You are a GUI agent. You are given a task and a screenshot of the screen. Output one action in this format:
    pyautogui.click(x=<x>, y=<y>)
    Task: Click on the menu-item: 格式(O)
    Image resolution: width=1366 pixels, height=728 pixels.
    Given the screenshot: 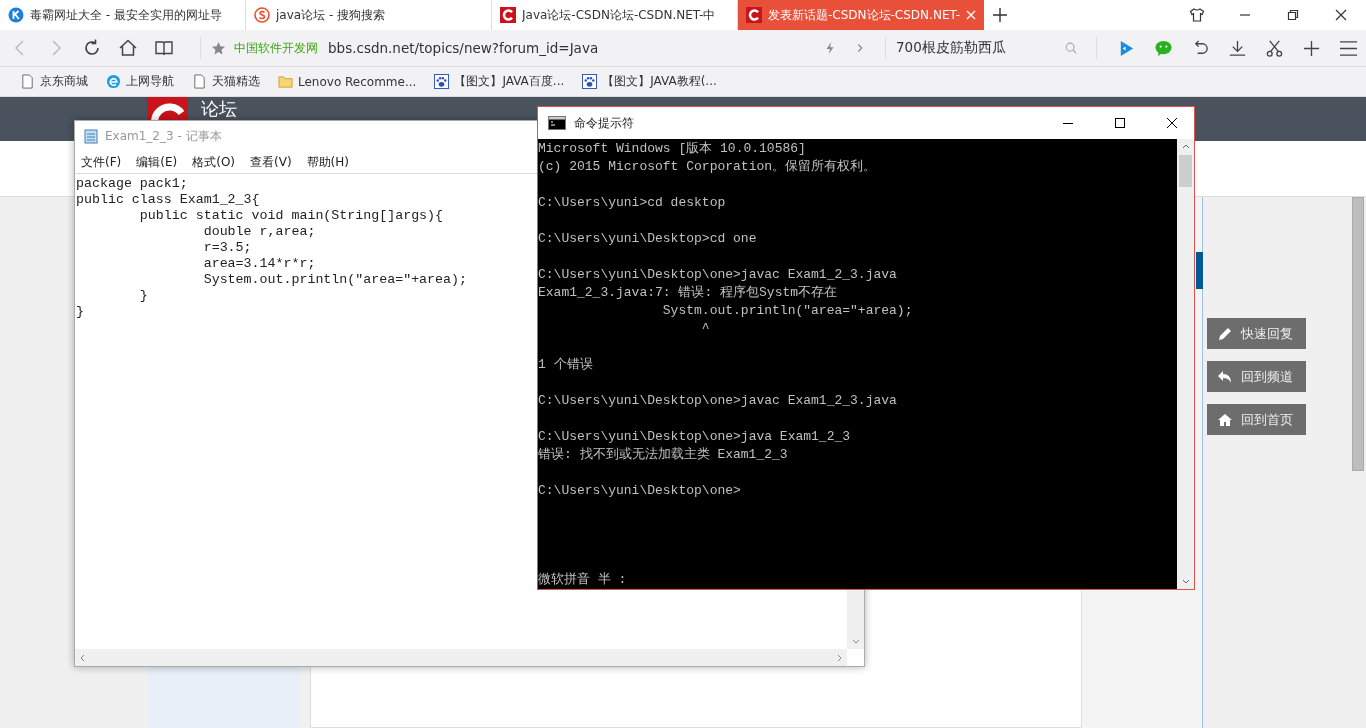 What is the action you would take?
    pyautogui.click(x=214, y=162)
    